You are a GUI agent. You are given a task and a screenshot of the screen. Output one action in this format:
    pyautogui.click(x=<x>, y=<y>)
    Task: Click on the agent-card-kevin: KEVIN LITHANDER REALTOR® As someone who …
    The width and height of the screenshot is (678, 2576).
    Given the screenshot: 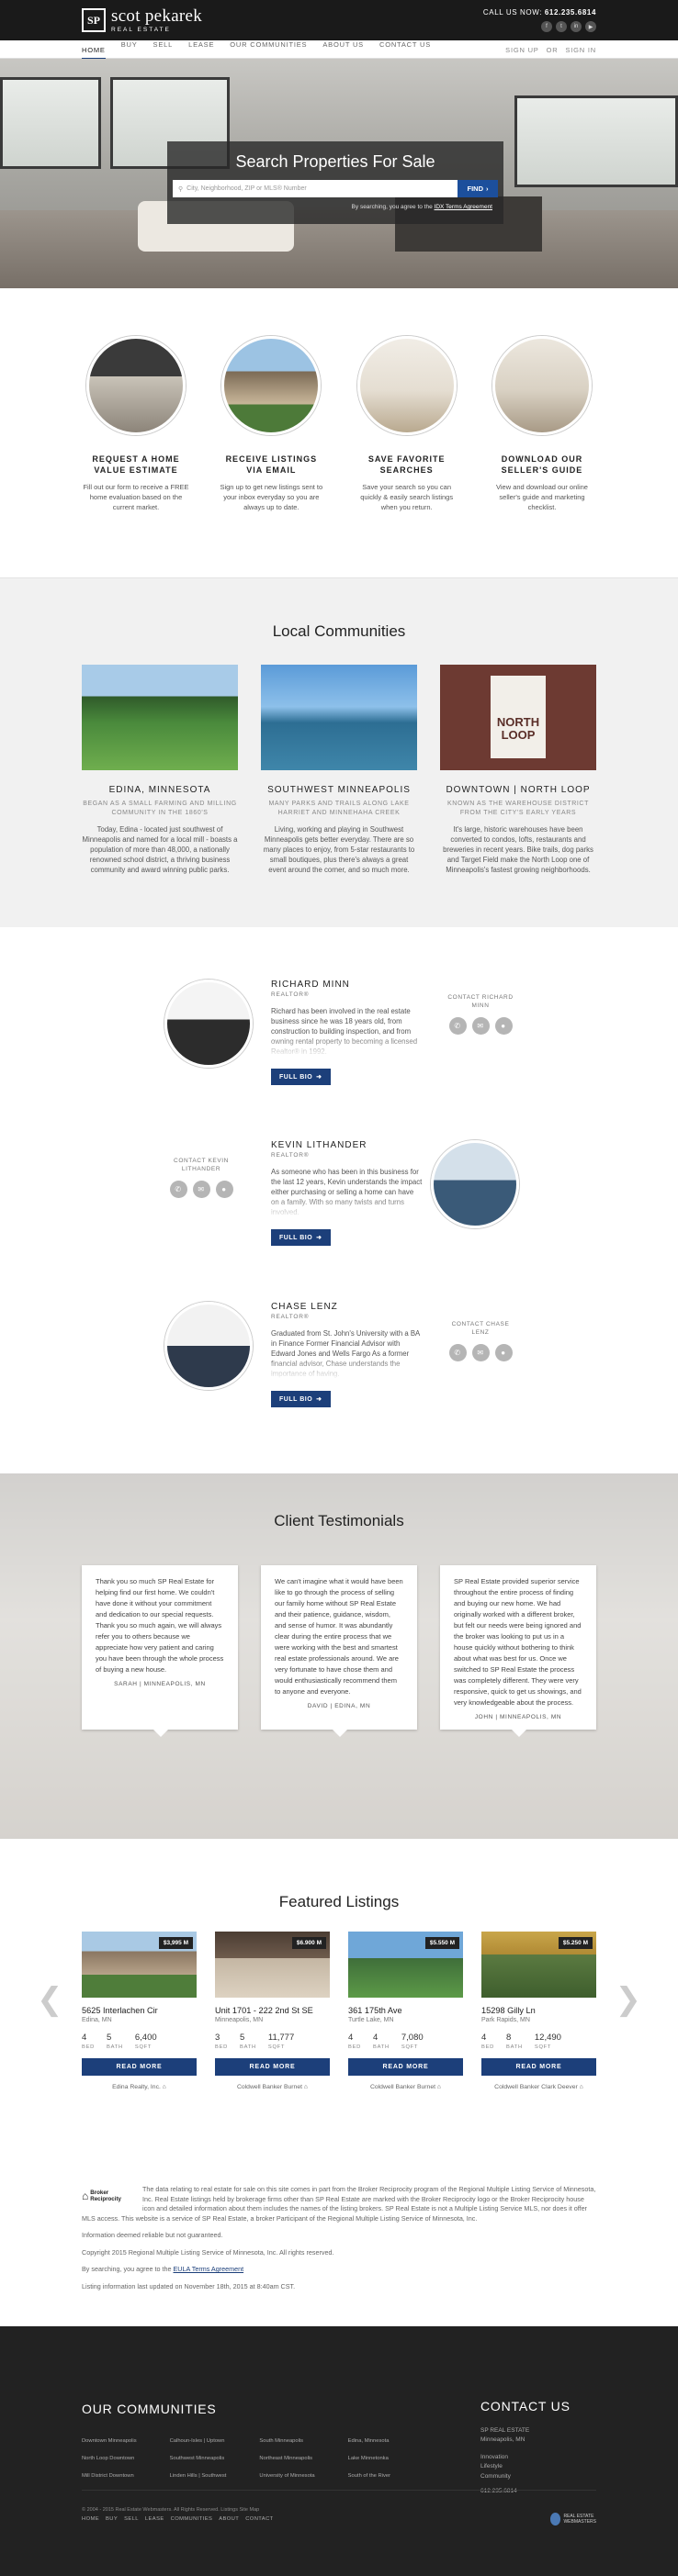 What is the action you would take?
    pyautogui.click(x=347, y=1193)
    